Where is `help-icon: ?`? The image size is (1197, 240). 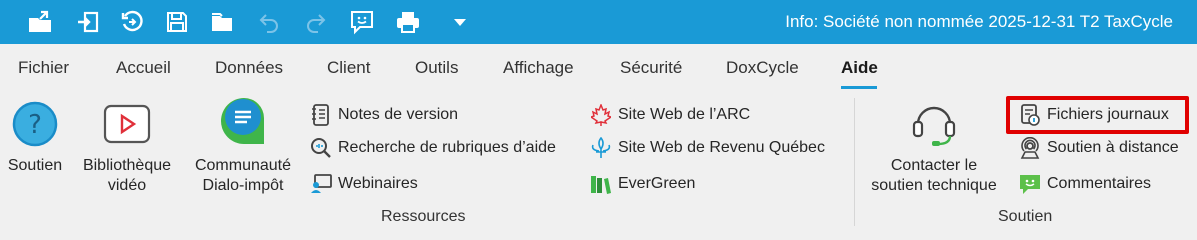
help-icon: ? is located at coordinates (35, 124).